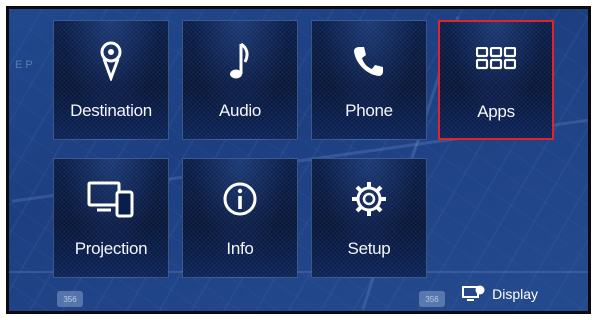 This screenshot has width=597, height=320. I want to click on gear-icon, so click(369, 199).